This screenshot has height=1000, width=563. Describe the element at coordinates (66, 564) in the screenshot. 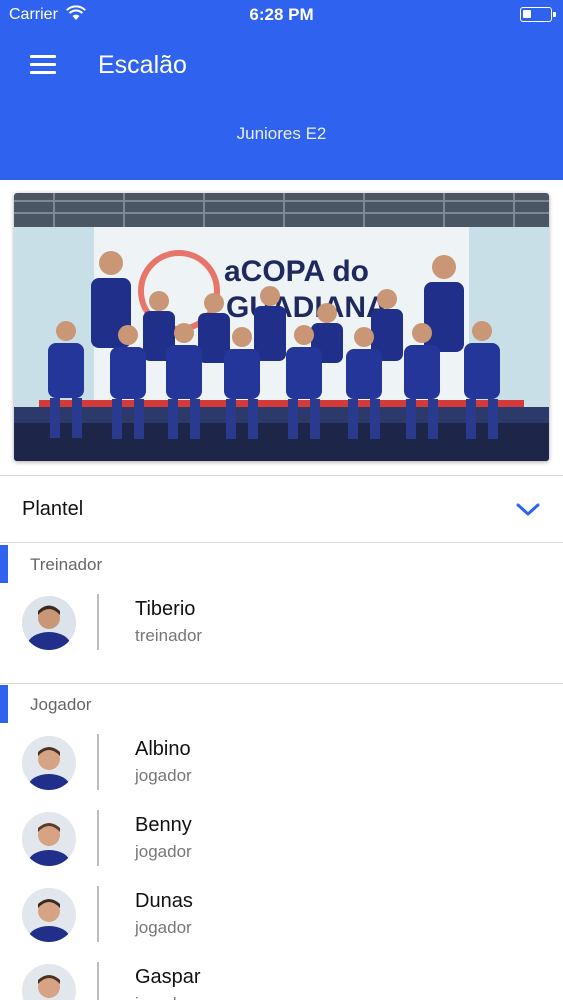

I see `section-label: Treinador` at that location.